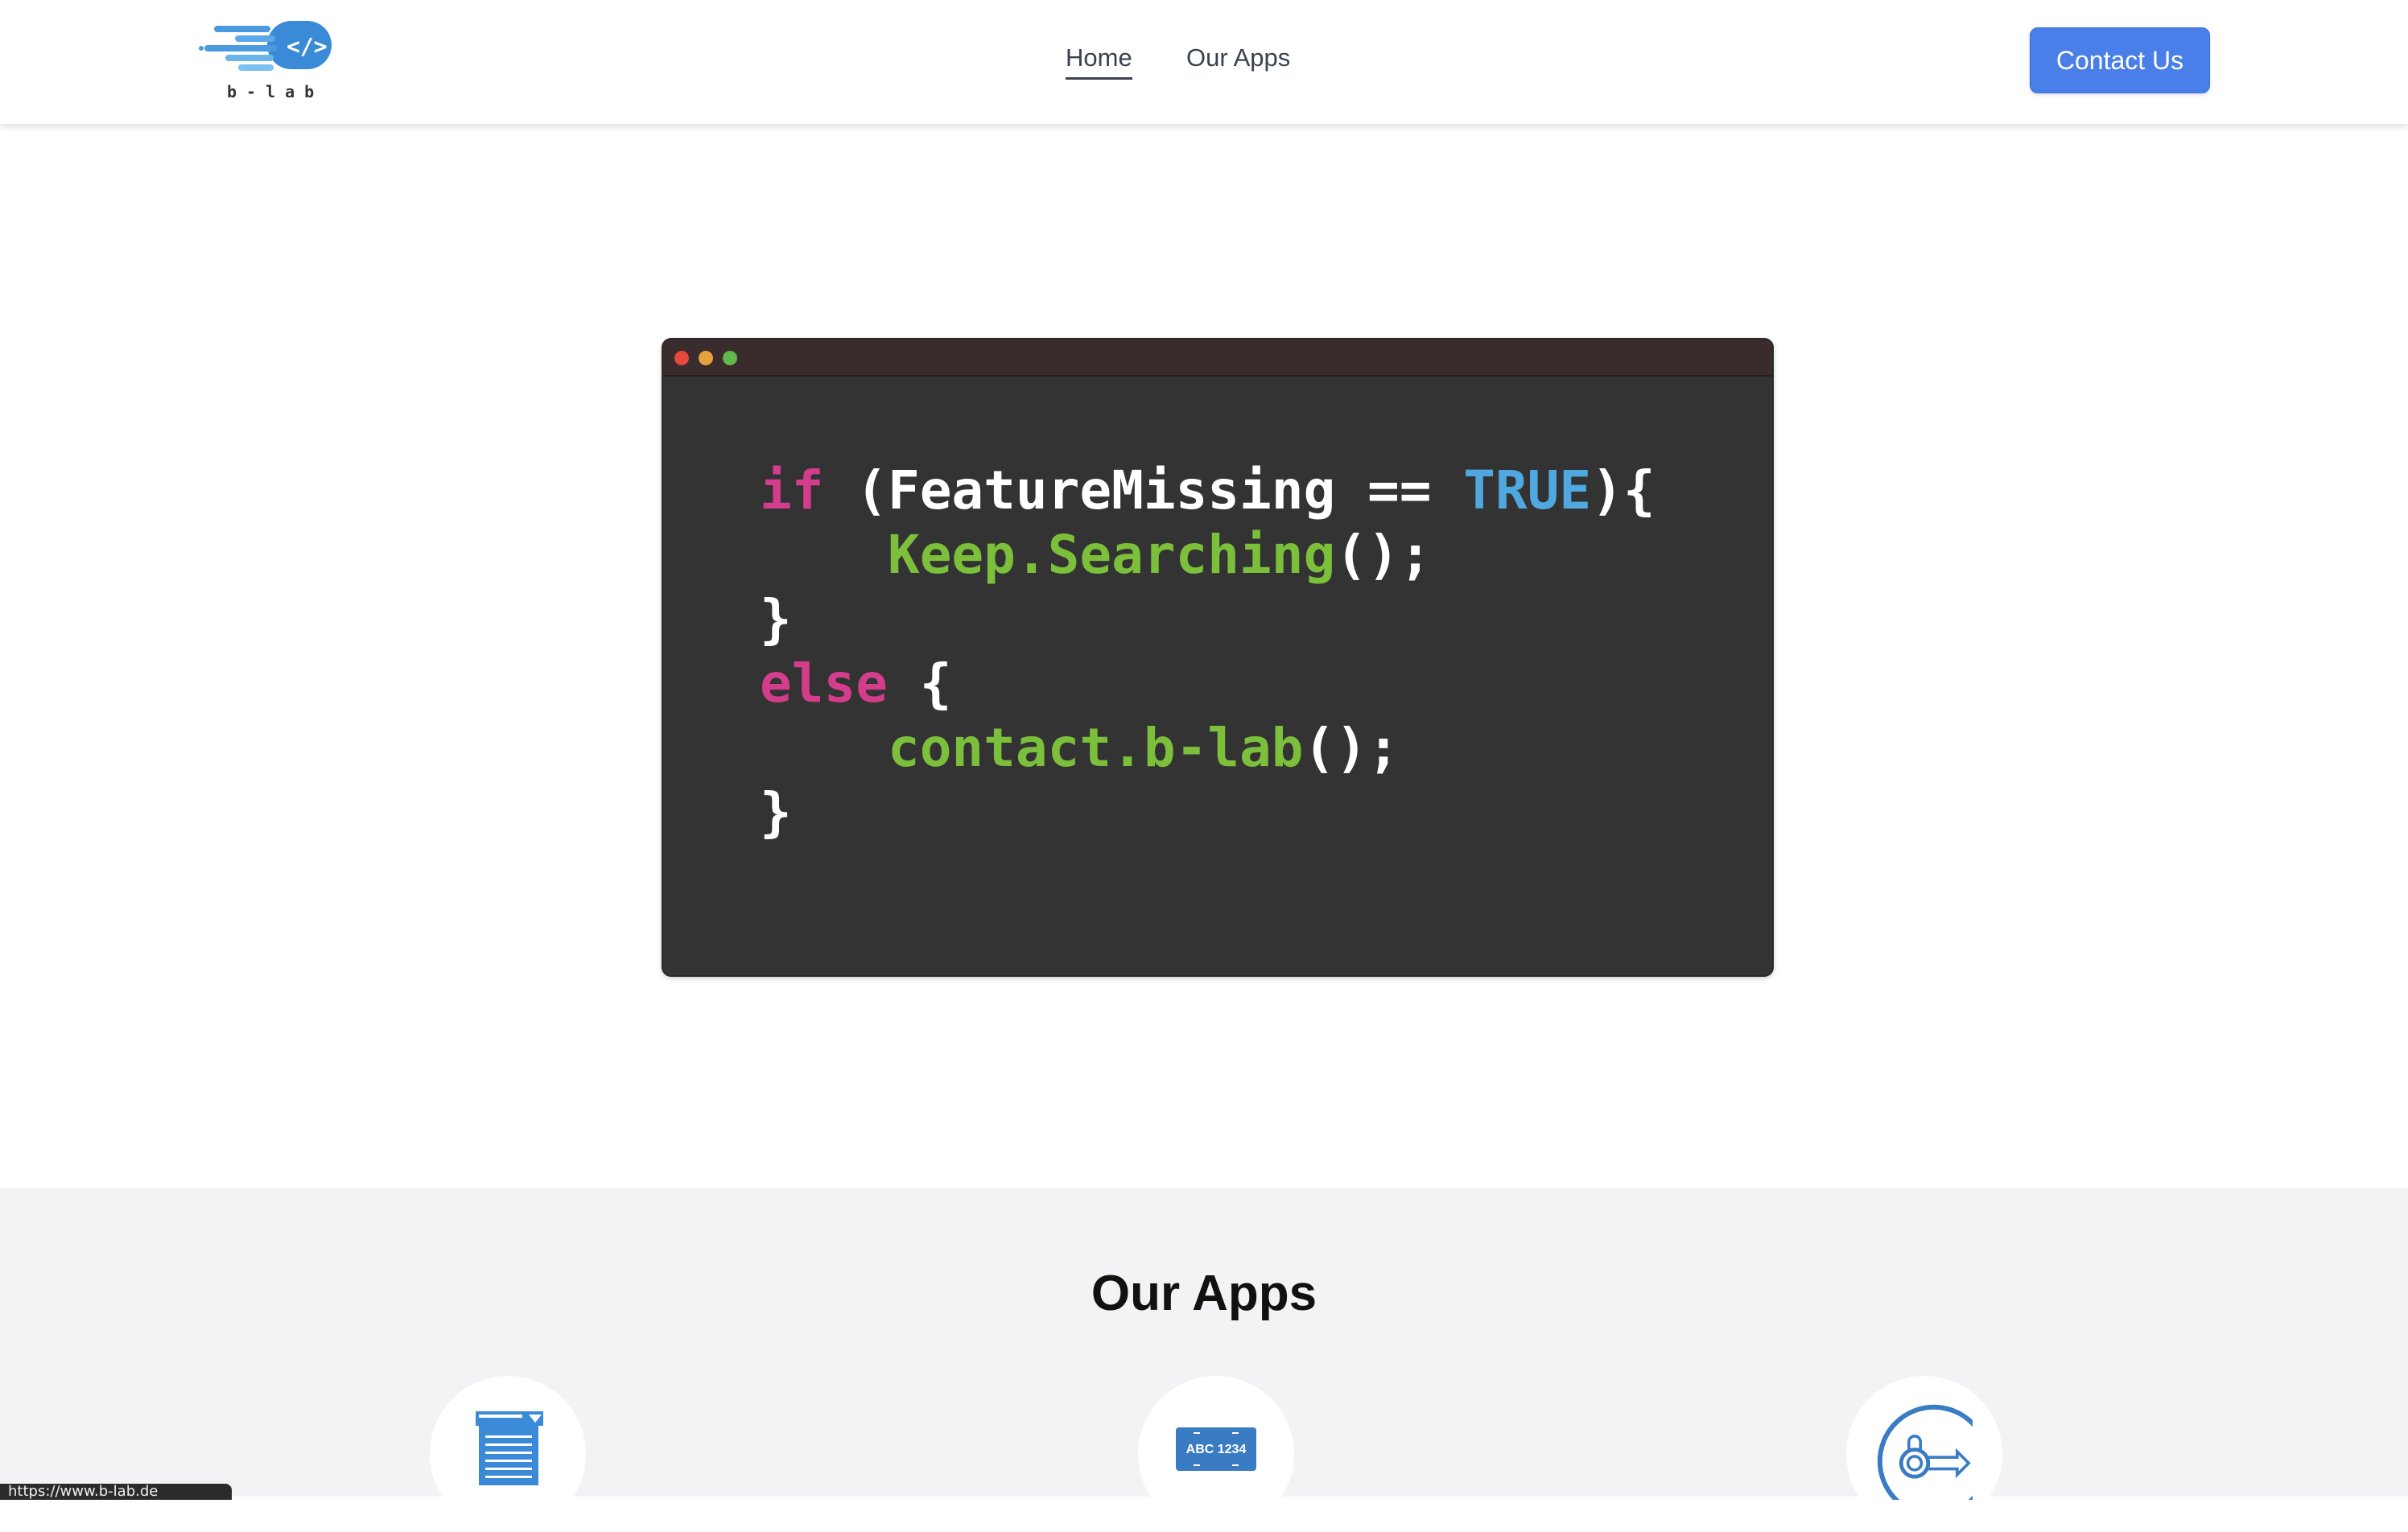  What do you see at coordinates (919, 684) in the screenshot?
I see `code-text: {` at bounding box center [919, 684].